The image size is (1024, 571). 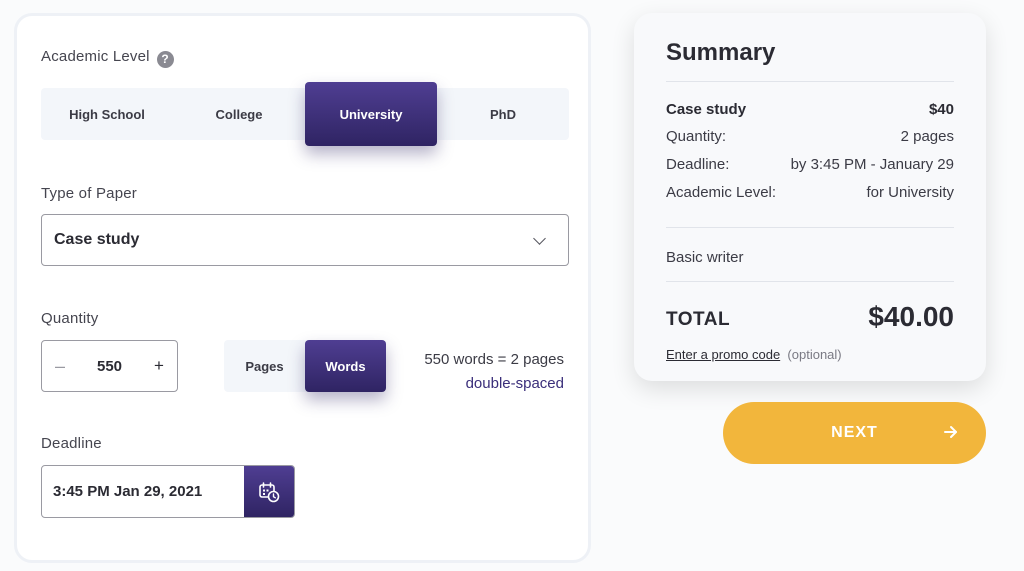 What do you see at coordinates (371, 114) in the screenshot?
I see `level-option-university: University` at bounding box center [371, 114].